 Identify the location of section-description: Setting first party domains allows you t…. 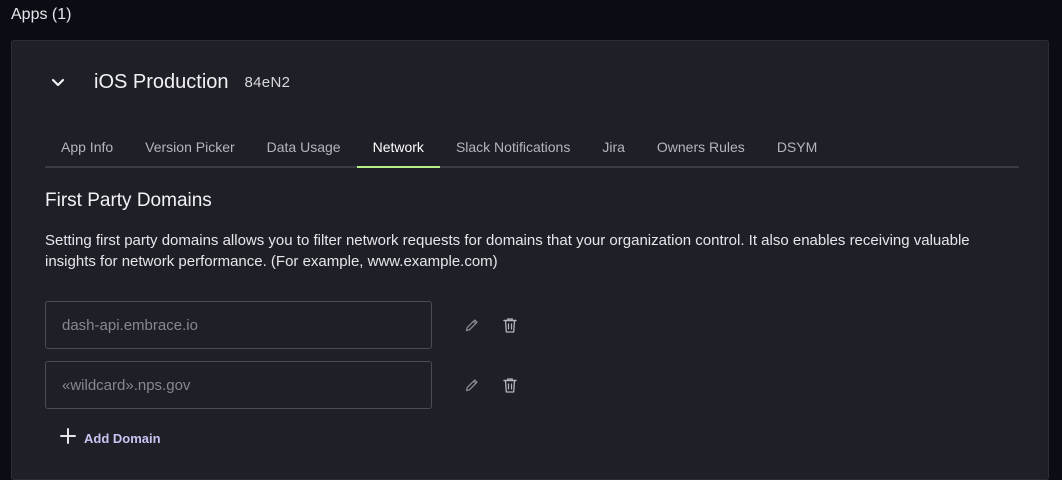
(507, 251).